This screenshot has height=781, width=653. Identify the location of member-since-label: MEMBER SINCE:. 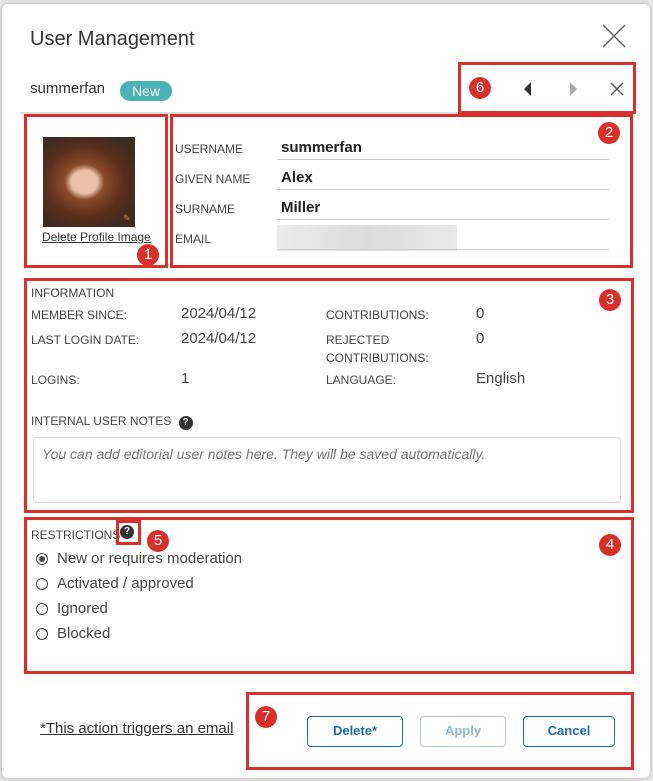
(79, 315).